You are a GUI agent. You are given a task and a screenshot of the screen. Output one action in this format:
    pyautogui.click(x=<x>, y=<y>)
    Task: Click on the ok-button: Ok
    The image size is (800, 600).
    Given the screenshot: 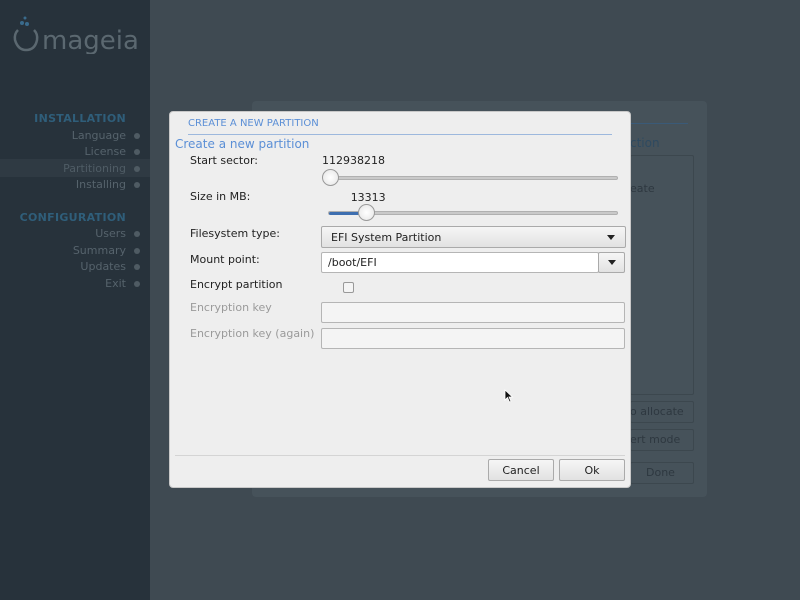 What is the action you would take?
    pyautogui.click(x=592, y=470)
    